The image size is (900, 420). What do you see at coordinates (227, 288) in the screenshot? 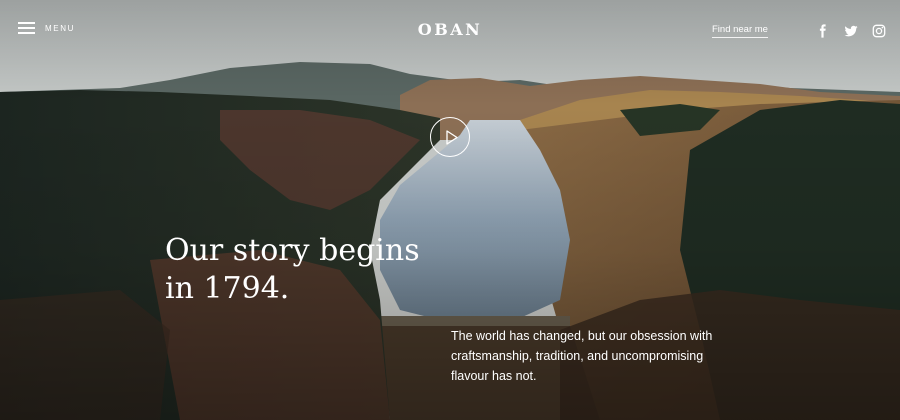
I see `headline-line-2: in 1794.` at bounding box center [227, 288].